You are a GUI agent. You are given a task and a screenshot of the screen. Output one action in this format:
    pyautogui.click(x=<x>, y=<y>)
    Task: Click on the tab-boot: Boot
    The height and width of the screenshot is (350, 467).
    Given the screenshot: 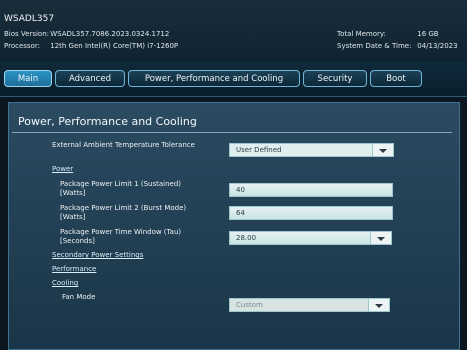 What is the action you would take?
    pyautogui.click(x=396, y=78)
    